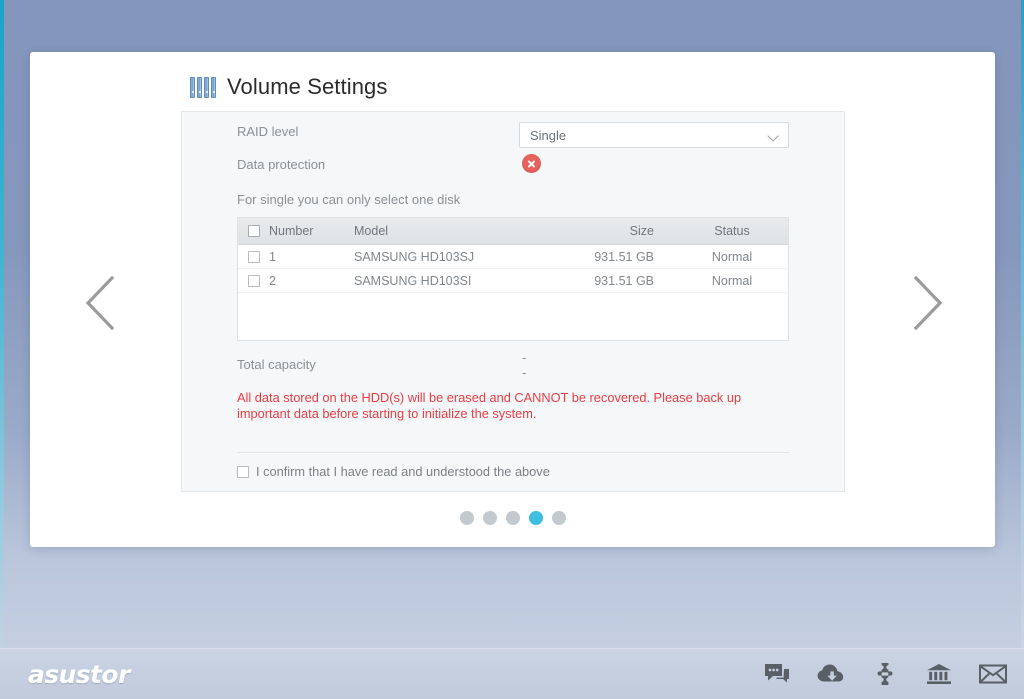  I want to click on page-title-row: Volume Settings, so click(288, 87).